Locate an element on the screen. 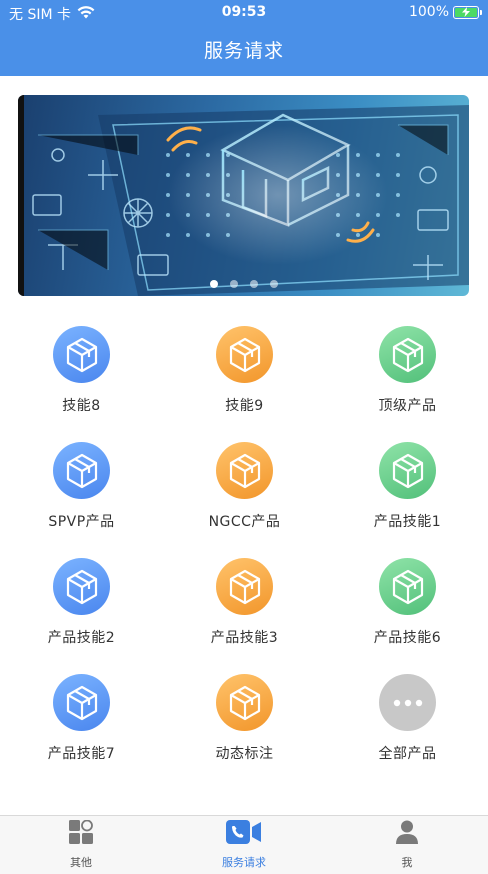 Image resolution: width=488 pixels, height=874 pixels. battery-indicator: 100% is located at coordinates (445, 12).